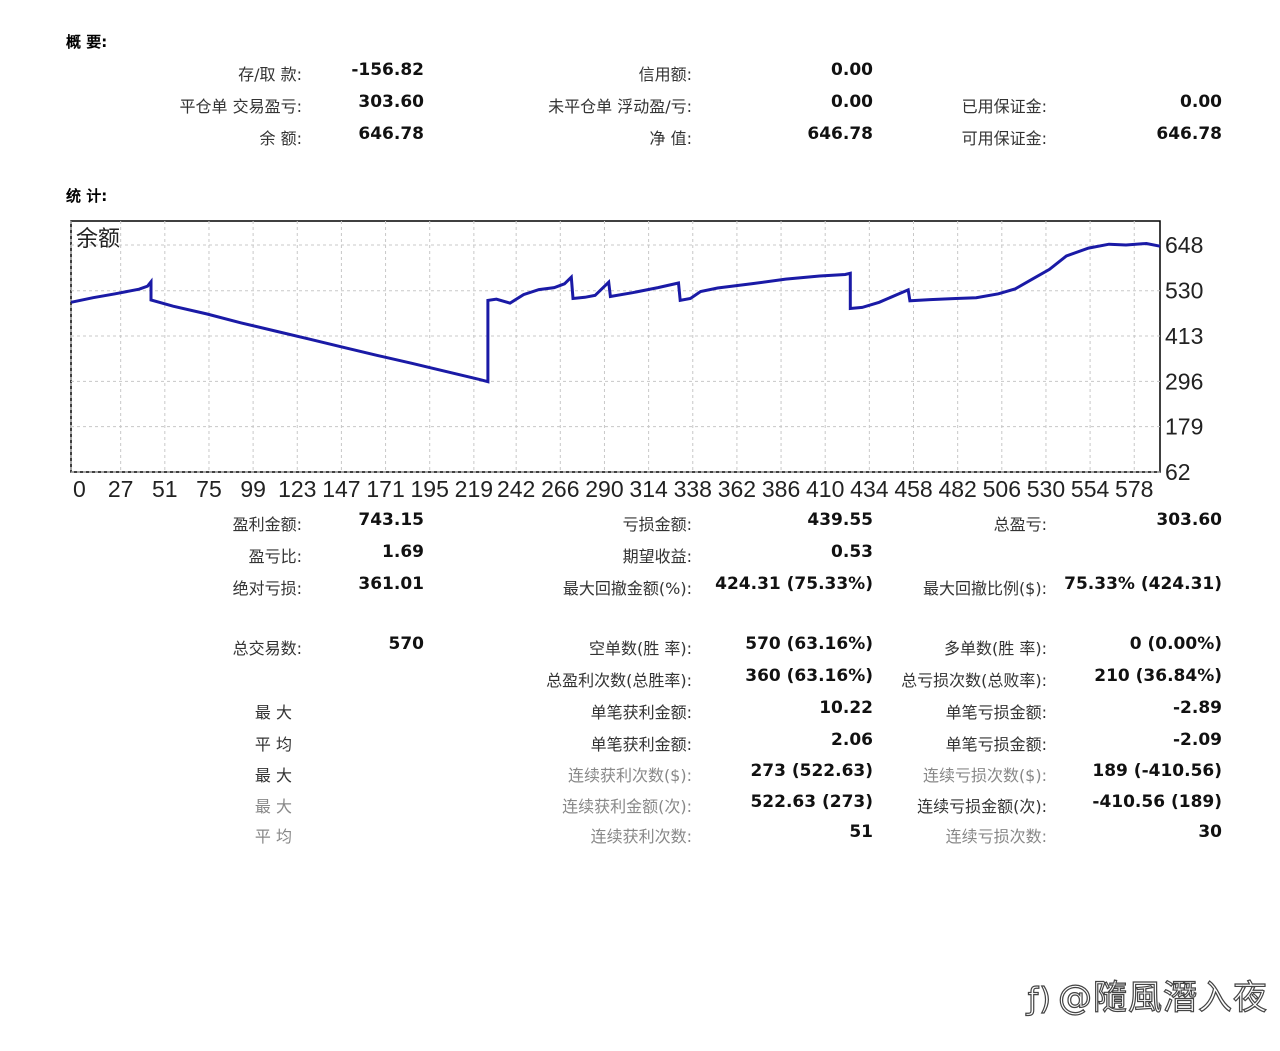 The height and width of the screenshot is (1051, 1280). What do you see at coordinates (809, 676) in the screenshot?
I see `stats-value: 360 (63.16%)` at bounding box center [809, 676].